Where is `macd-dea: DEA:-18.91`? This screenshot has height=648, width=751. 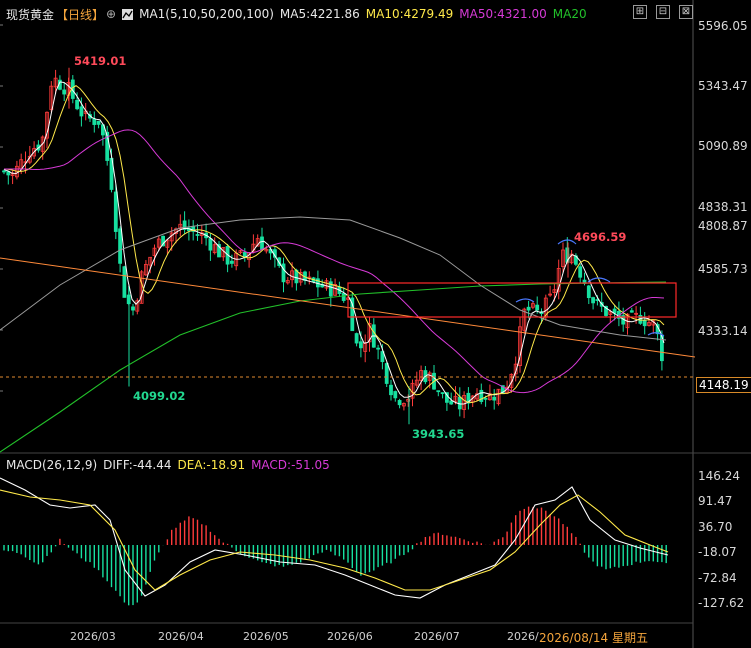 macd-dea: DEA:-18.91 is located at coordinates (211, 465).